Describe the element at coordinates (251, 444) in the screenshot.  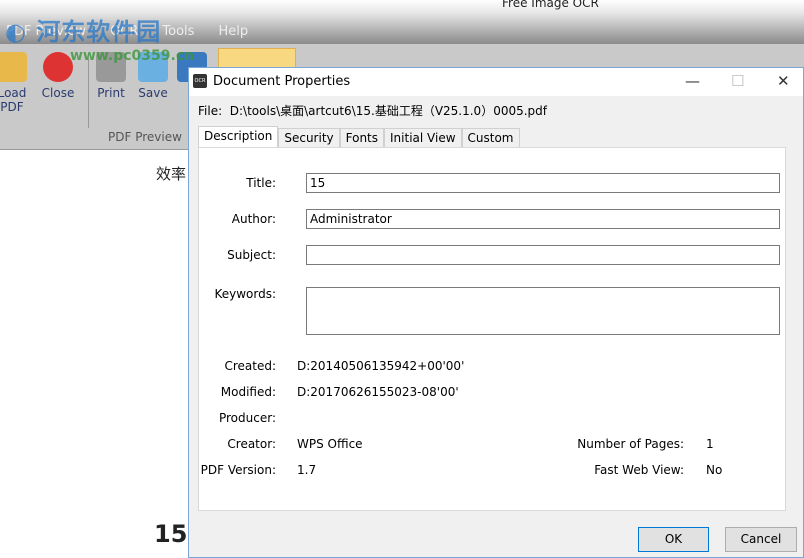
I see `creator-label: Creator:` at that location.